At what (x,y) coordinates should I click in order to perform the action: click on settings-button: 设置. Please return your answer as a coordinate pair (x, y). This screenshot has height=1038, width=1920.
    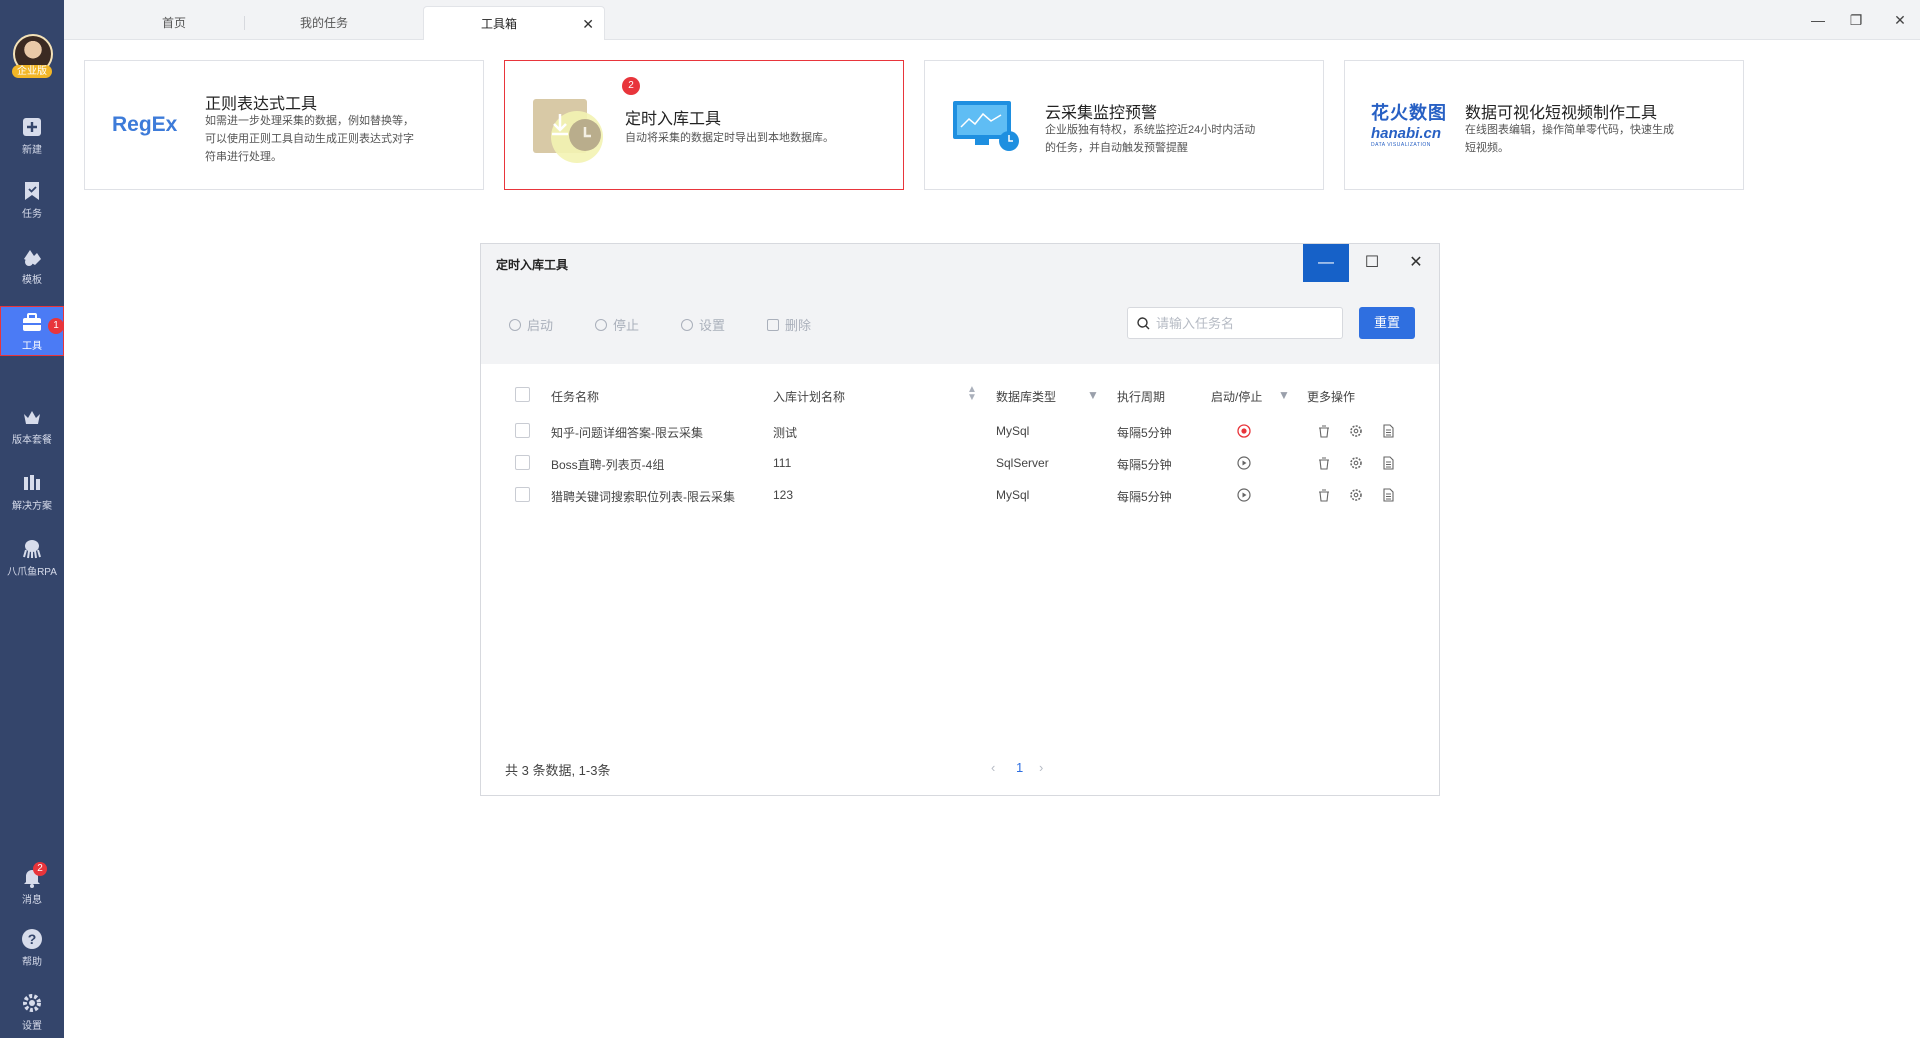
    Looking at the image, I should click on (703, 324).